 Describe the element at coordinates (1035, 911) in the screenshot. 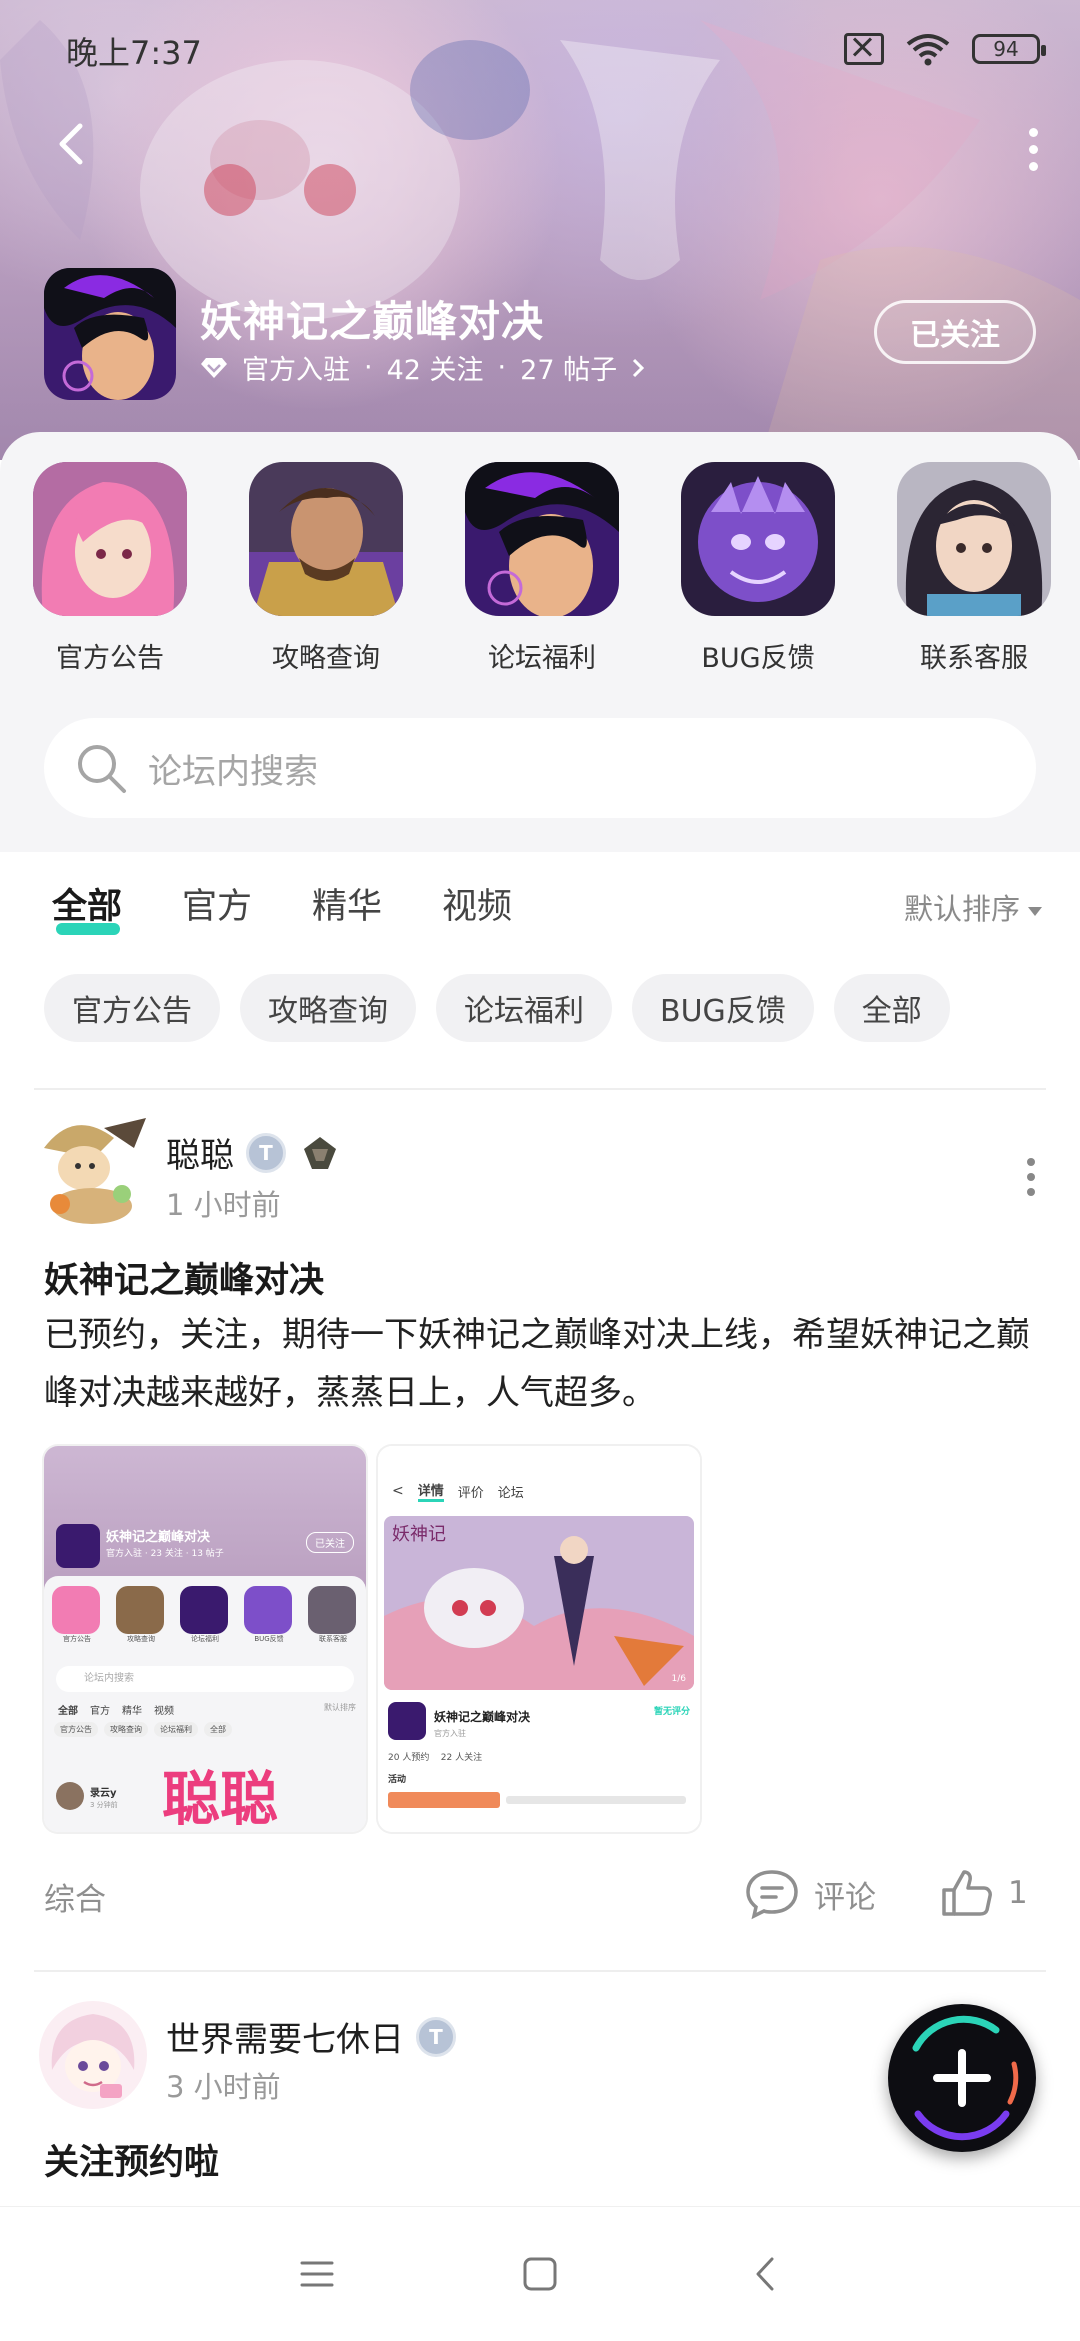

I see `caret-down-icon` at that location.